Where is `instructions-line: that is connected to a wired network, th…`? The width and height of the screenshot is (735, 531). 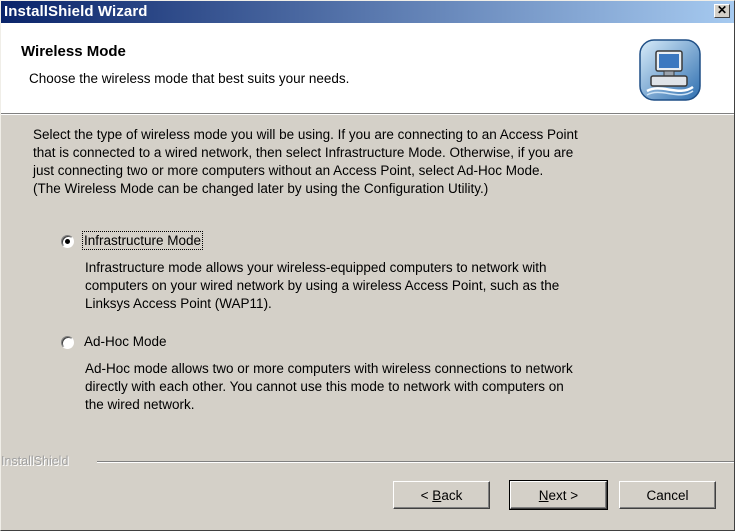 instructions-line: that is connected to a wired network, th… is located at coordinates (303, 152).